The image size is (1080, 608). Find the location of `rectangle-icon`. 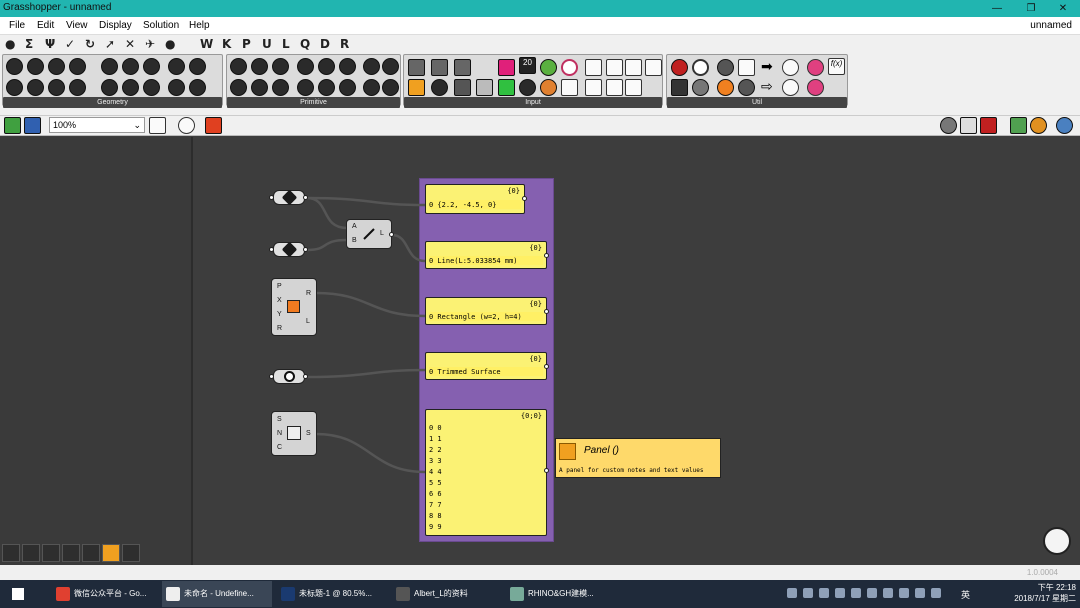

rectangle-icon is located at coordinates (293, 306).